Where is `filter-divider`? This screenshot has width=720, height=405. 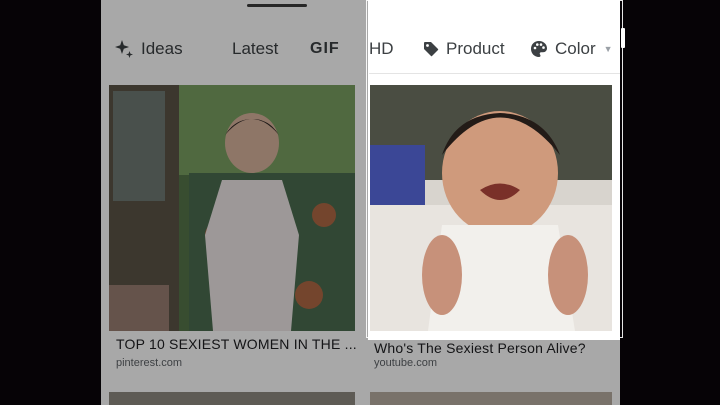
filter-divider is located at coordinates (494, 73).